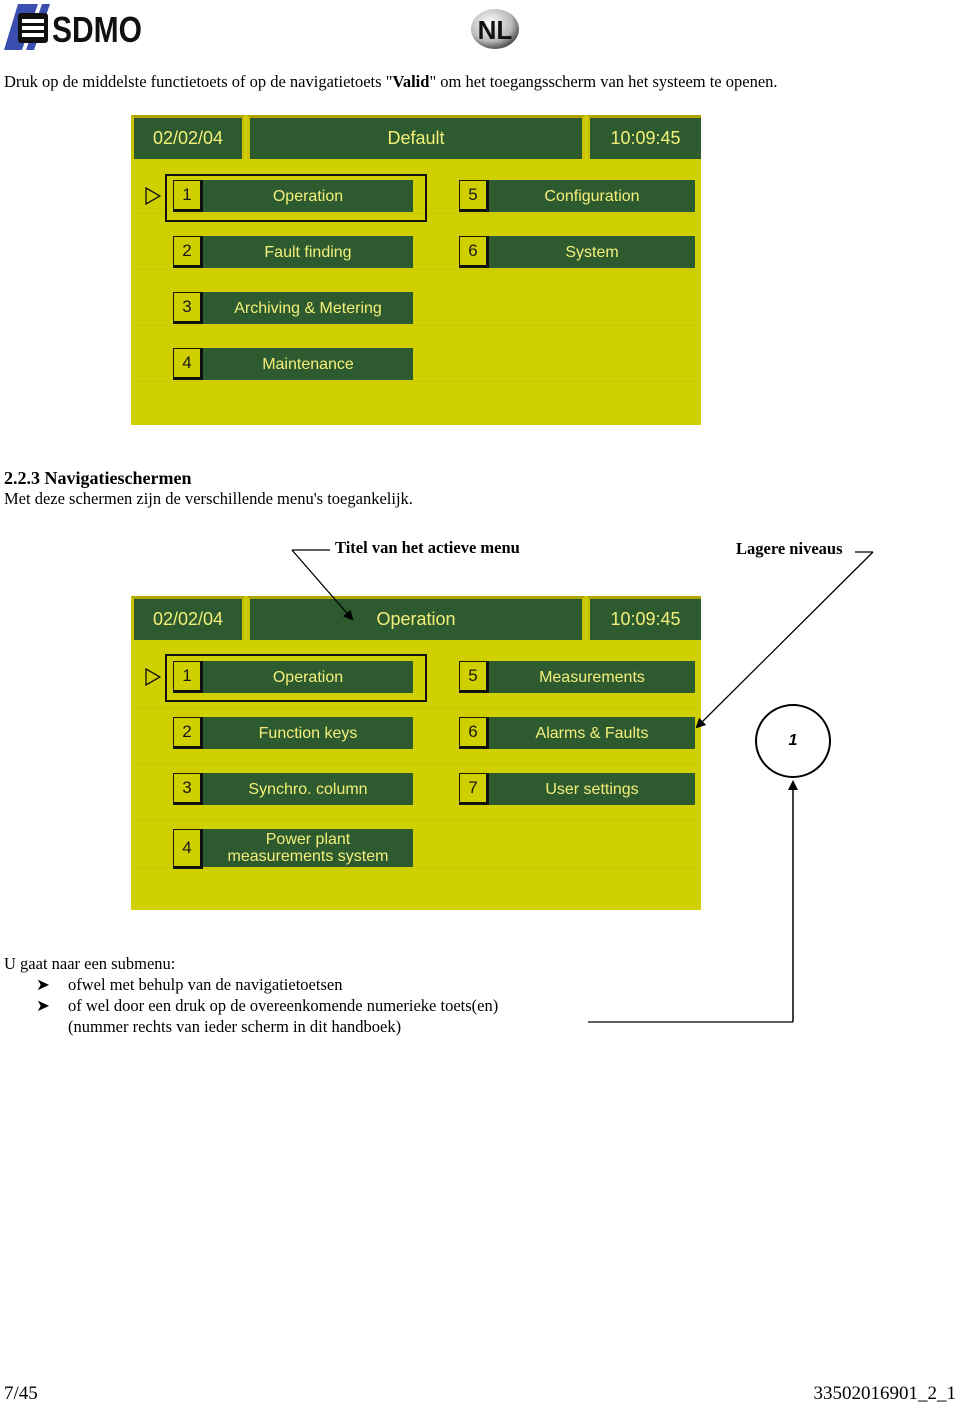 This screenshot has width=960, height=1408. What do you see at coordinates (793, 741) in the screenshot?
I see `screen-number-circle: 1` at bounding box center [793, 741].